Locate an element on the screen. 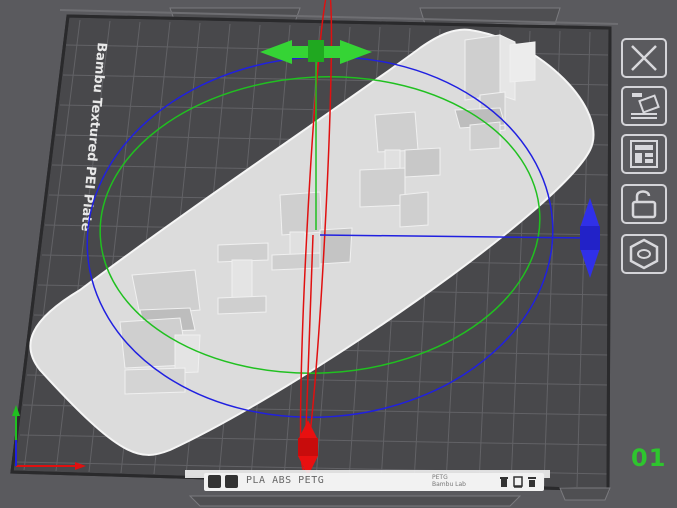 This screenshot has width=677, height=508. filament-info-line1: PETG is located at coordinates (440, 477).